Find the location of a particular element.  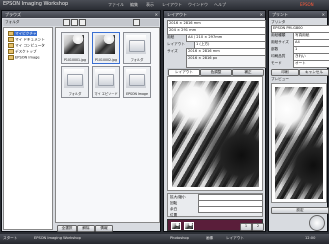

taskbar-app-image: 画像 is located at coordinates (209, 238).